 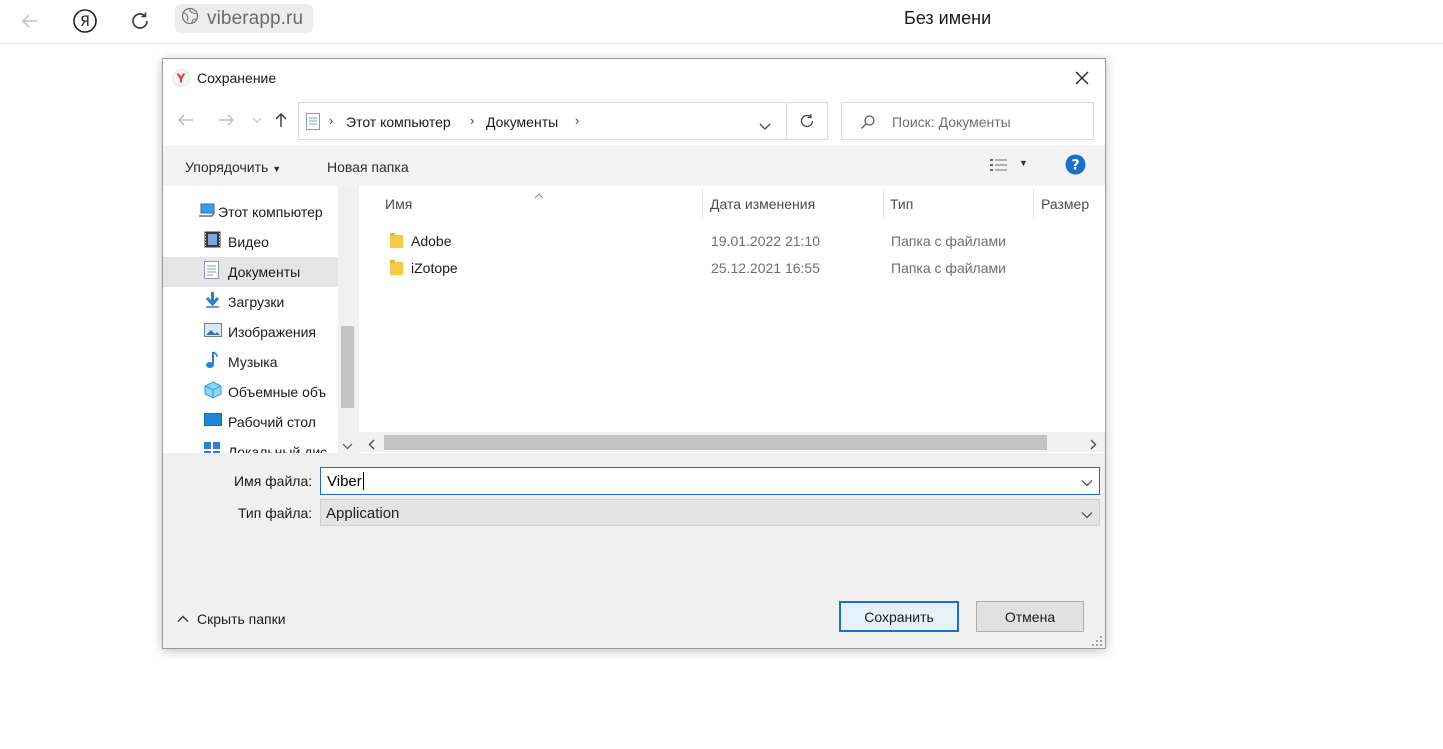 What do you see at coordinates (868, 124) in the screenshot?
I see `search-icon` at bounding box center [868, 124].